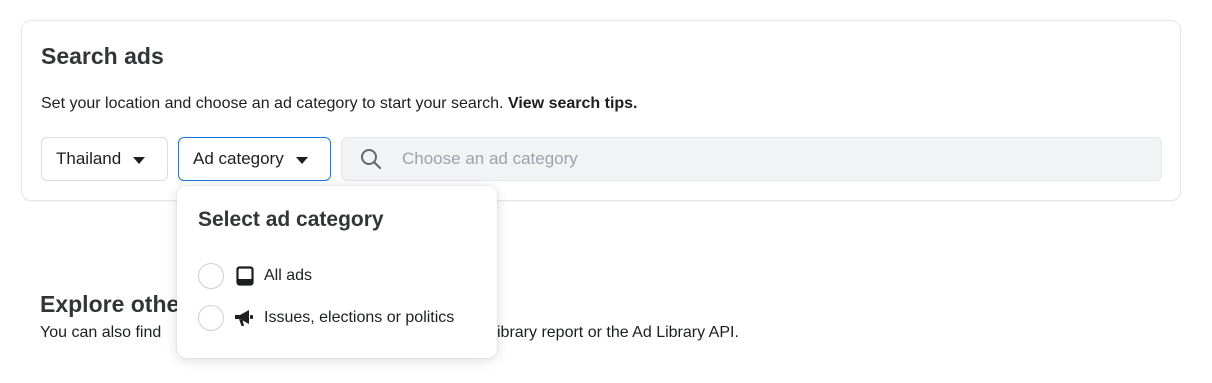 The image size is (1212, 383). Describe the element at coordinates (238, 158) in the screenshot. I see `ad-category-dropdown-label: Ad category` at that location.